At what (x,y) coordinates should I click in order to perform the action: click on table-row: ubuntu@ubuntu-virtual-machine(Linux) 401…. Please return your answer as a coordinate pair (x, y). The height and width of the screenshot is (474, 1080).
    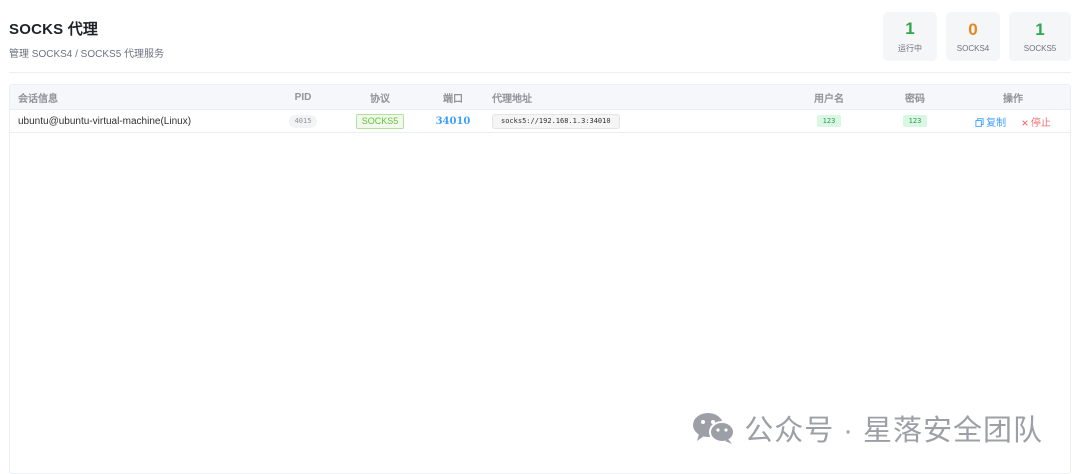
    Looking at the image, I should click on (540, 121).